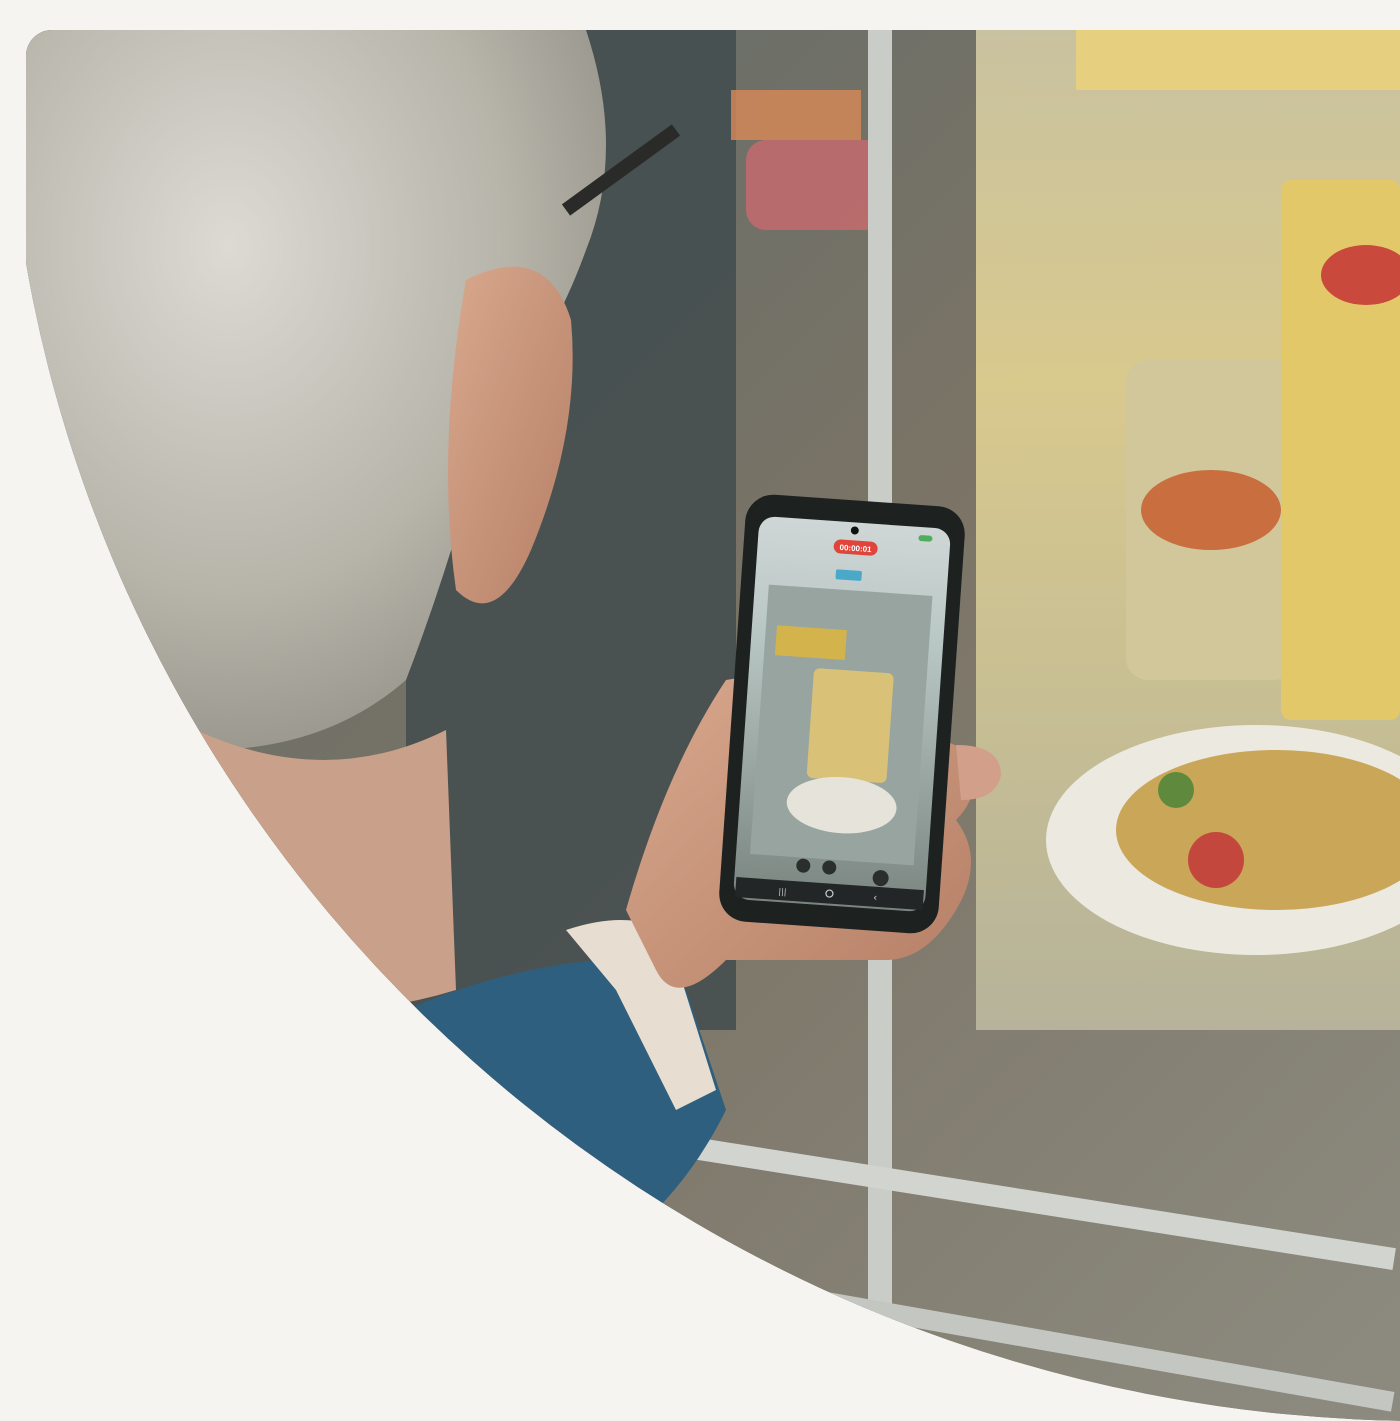 Image resolution: width=1400 pixels, height=1421 pixels. What do you see at coordinates (782, 892) in the screenshot?
I see `nav-recents-icon: |||` at bounding box center [782, 892].